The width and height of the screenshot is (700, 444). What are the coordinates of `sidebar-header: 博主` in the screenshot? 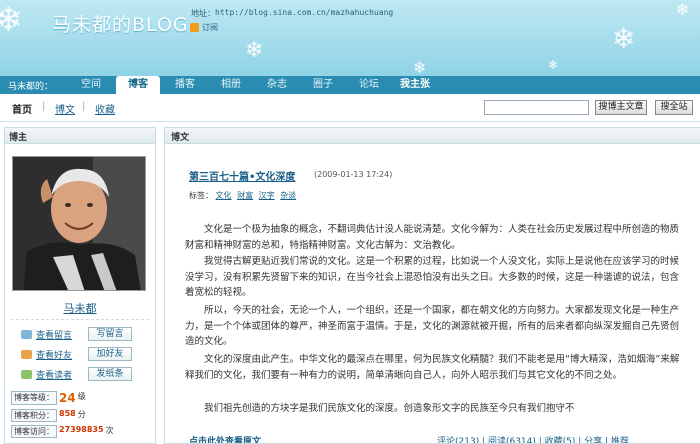 It's located at (80, 136).